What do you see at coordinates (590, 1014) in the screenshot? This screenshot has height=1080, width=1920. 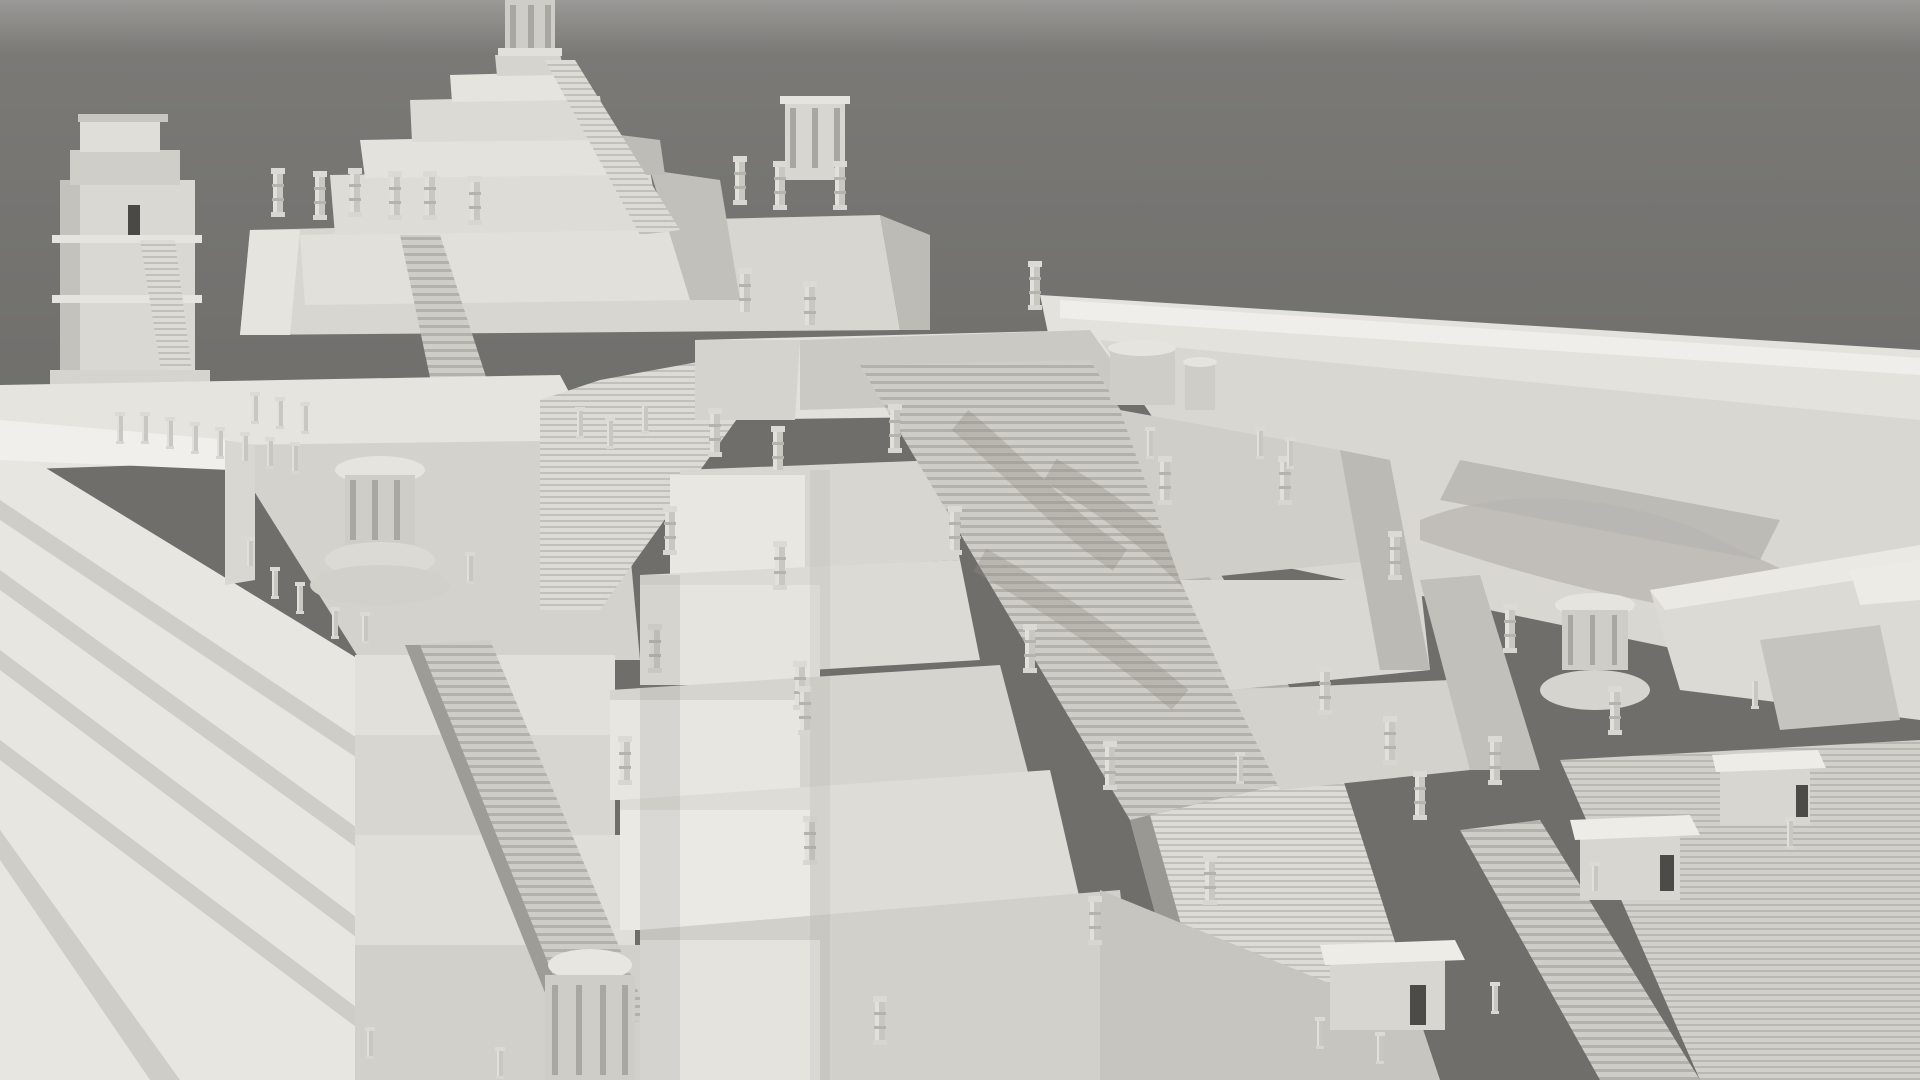 I see `round-pavilion-bottom` at bounding box center [590, 1014].